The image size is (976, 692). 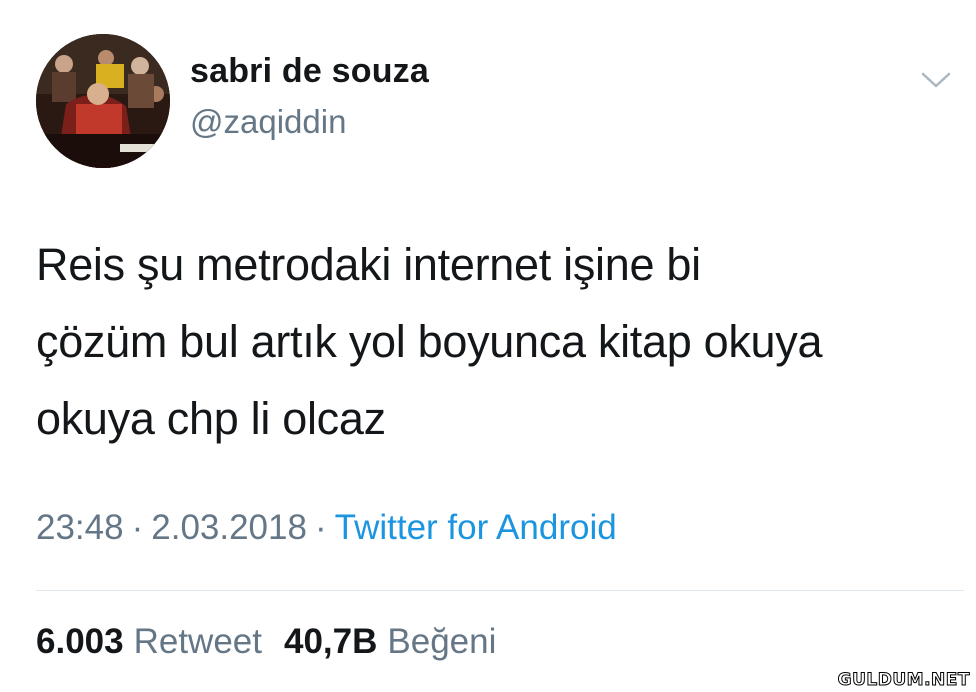 I want to click on tweet-text-line: Reis şu metrodaki internet işine bi, so click(x=368, y=264).